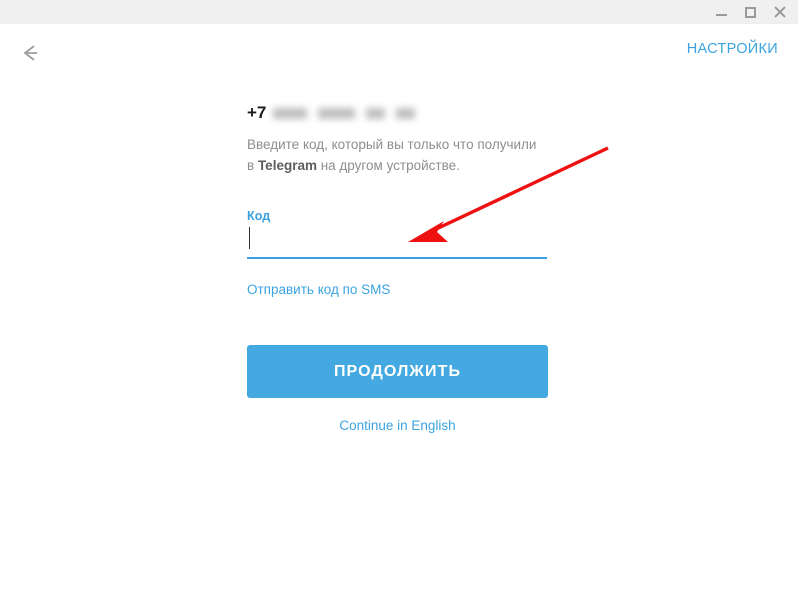 Image resolution: width=798 pixels, height=598 pixels. What do you see at coordinates (397, 425) in the screenshot?
I see `continue-in-english-link: Continue in English` at bounding box center [397, 425].